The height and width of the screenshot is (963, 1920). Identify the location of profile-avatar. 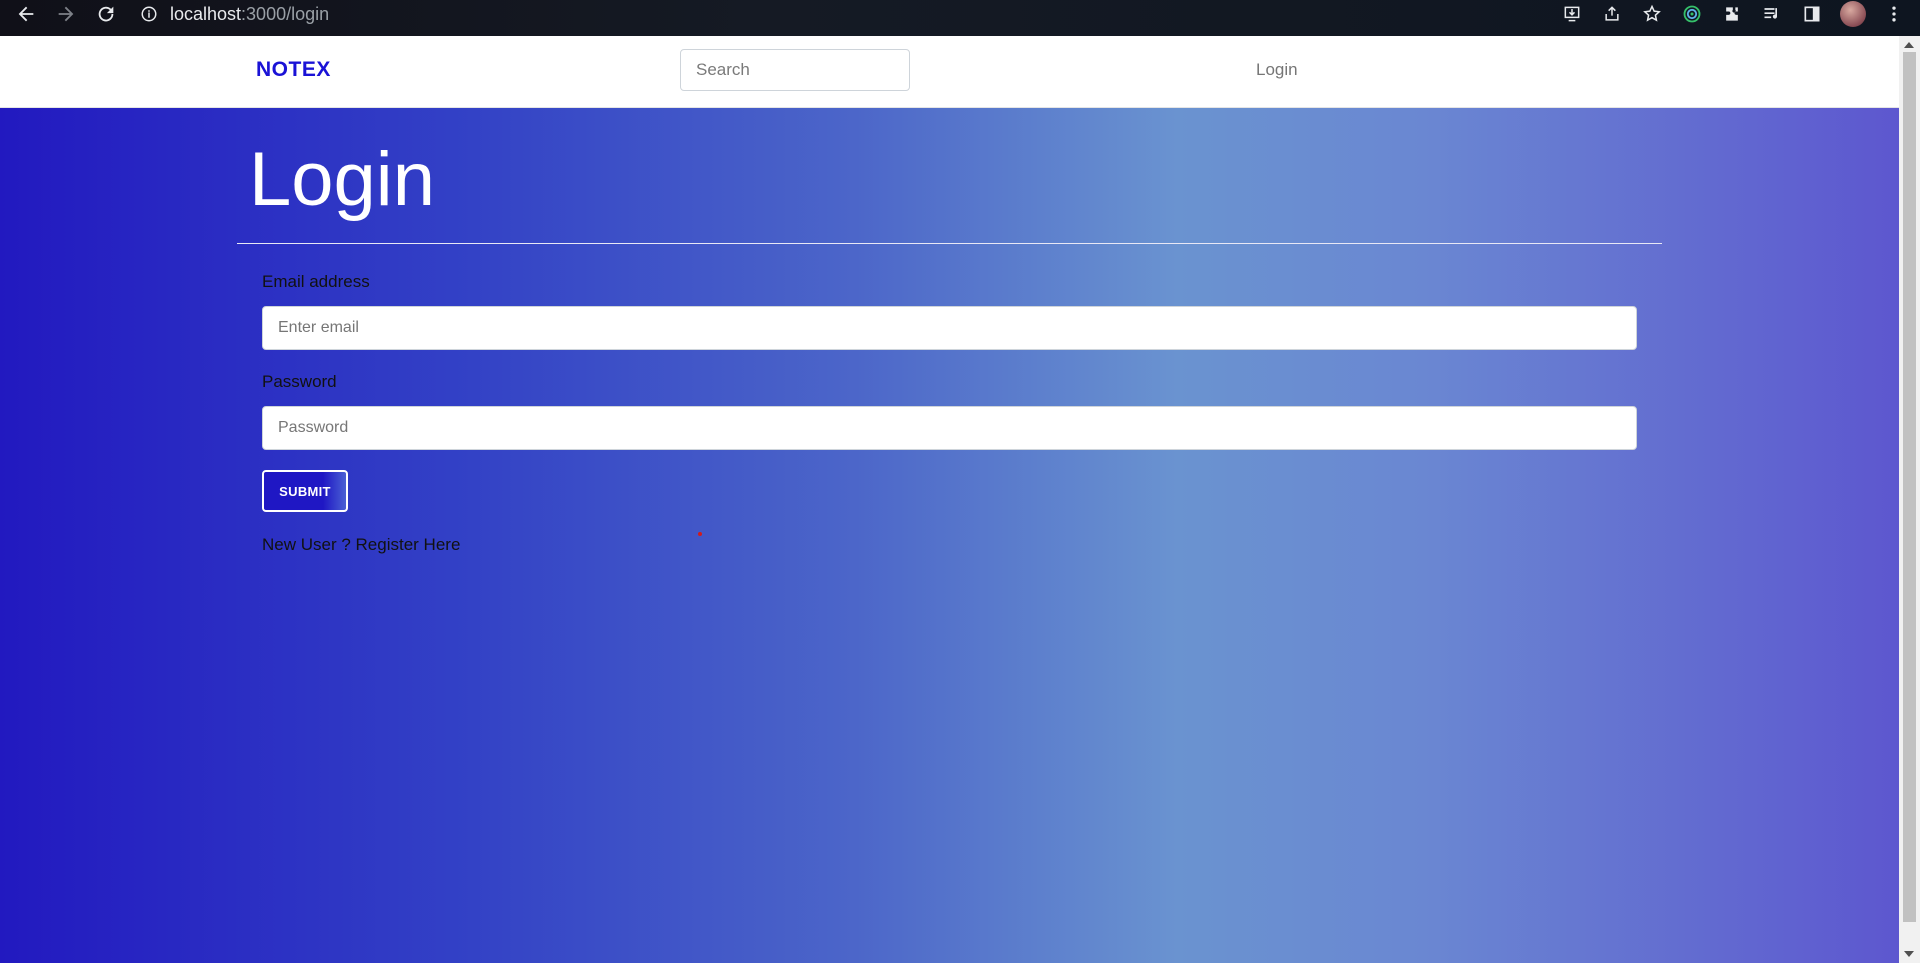
(1853, 14).